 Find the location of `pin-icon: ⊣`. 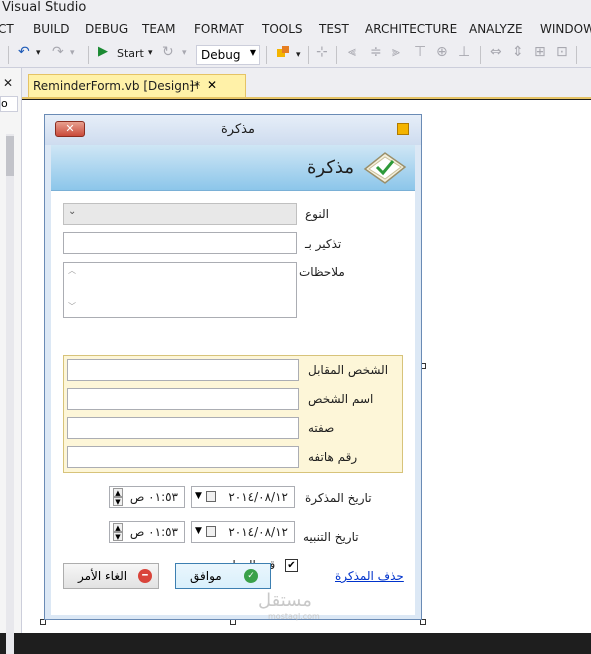

pin-icon: ⊣ is located at coordinates (194, 85).